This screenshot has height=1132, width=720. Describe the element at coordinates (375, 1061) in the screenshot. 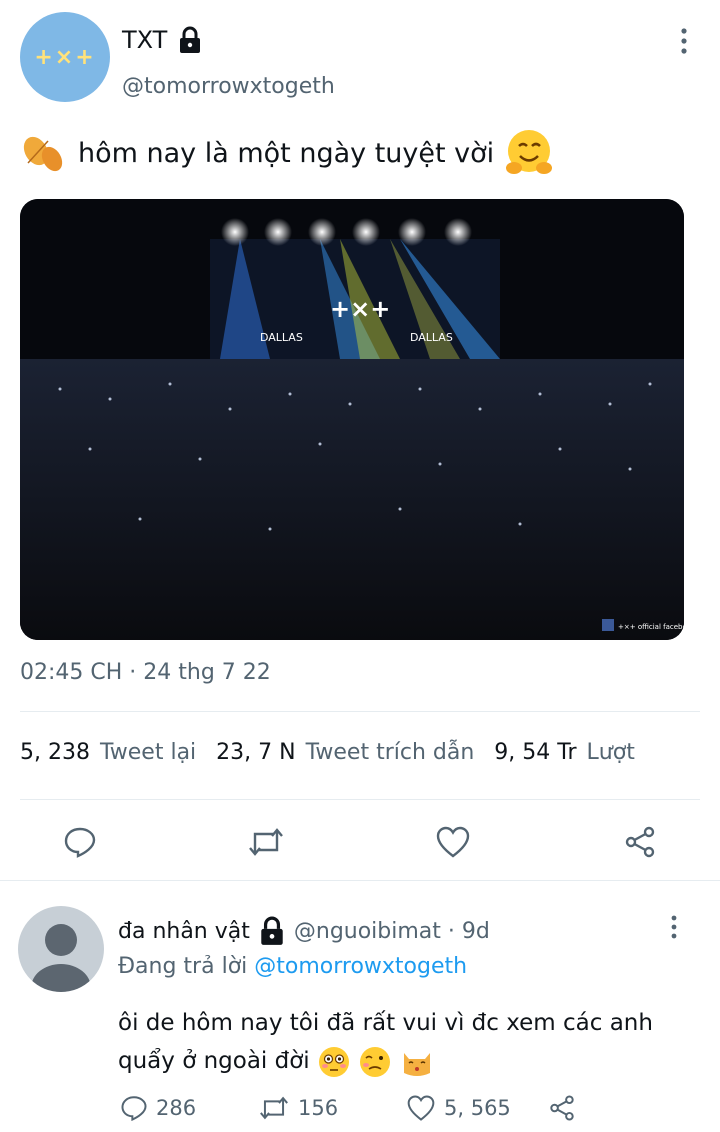

I see `woozy-emoji-icon` at that location.